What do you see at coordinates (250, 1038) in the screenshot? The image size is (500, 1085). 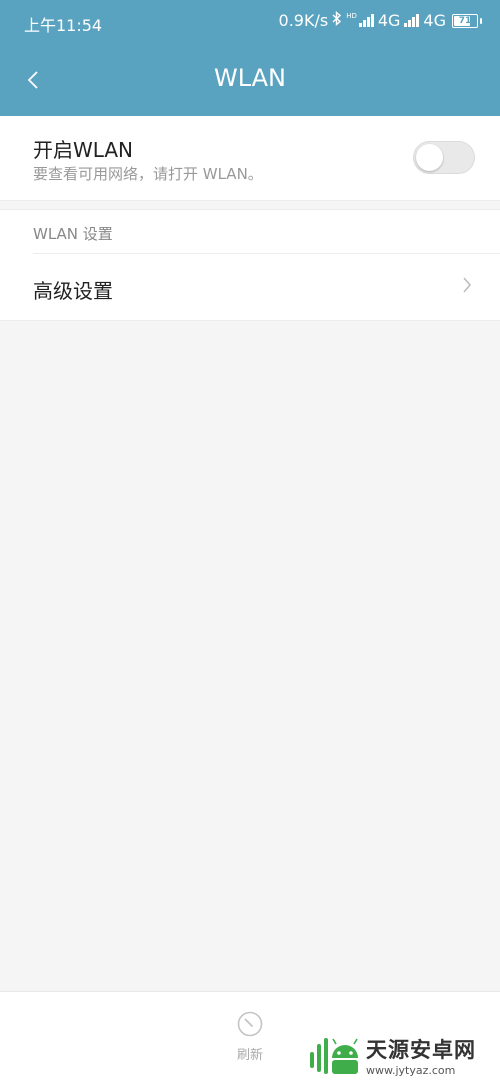 I see `refresh-button: 刷新` at bounding box center [250, 1038].